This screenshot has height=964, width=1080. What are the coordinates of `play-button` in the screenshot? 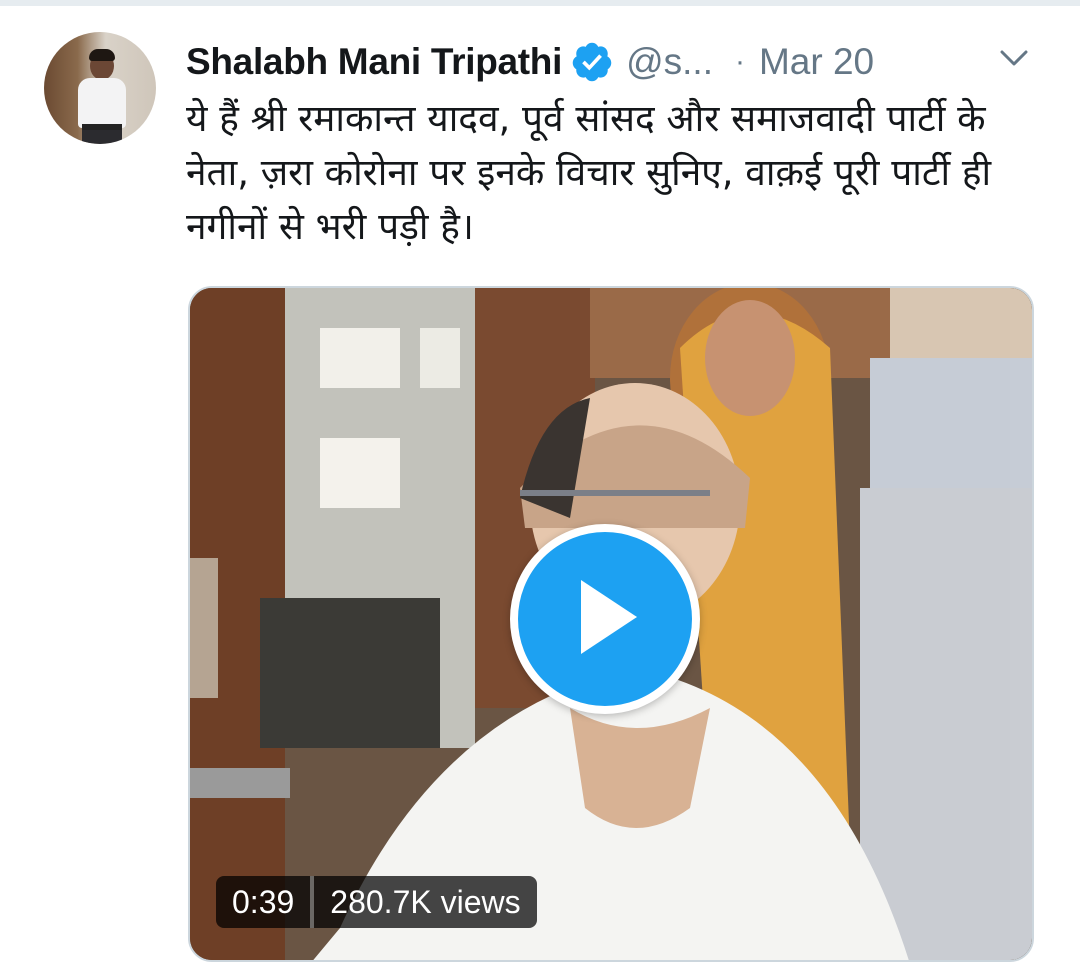 It's located at (605, 619).